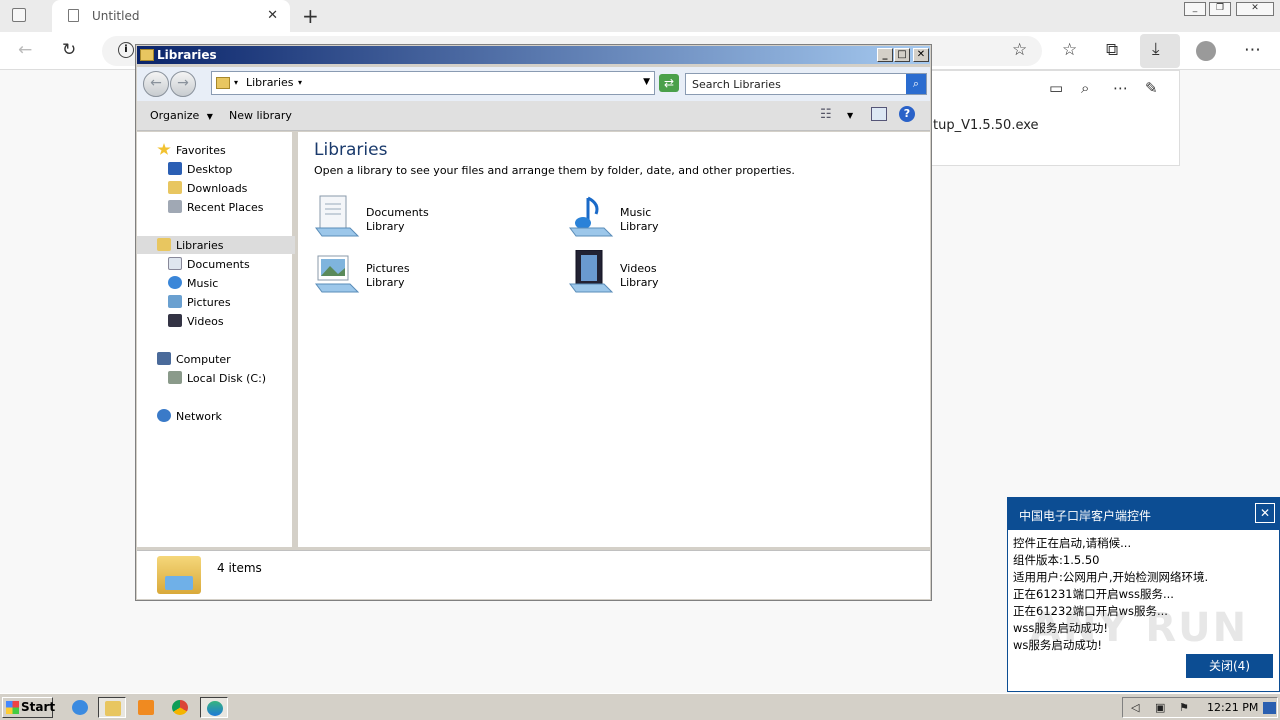  I want to click on dialog-title: 中国电子口岸客户端控件, so click(1085, 516).